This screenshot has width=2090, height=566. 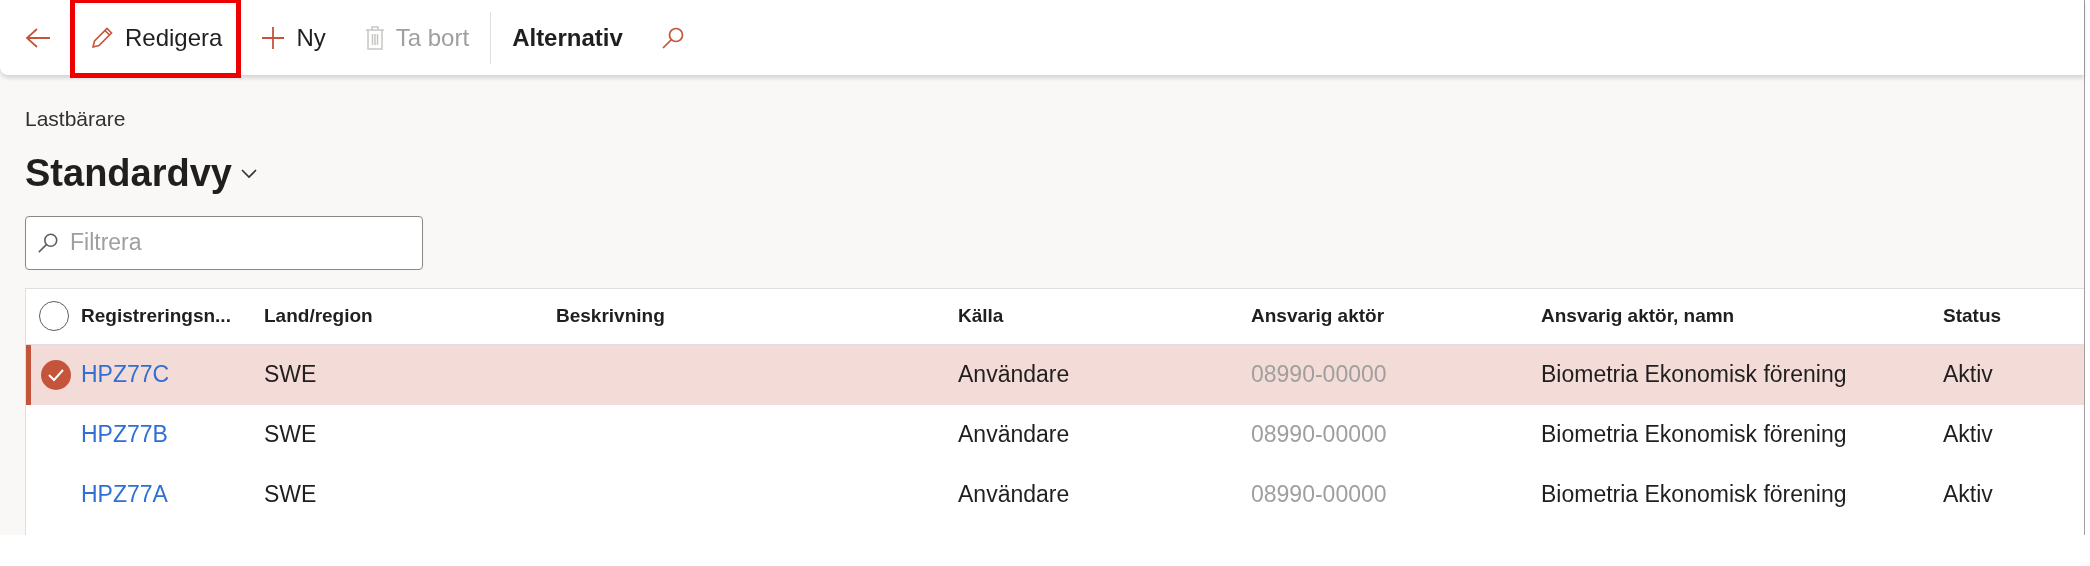 I want to click on edit-button: Redigera, so click(x=156, y=39).